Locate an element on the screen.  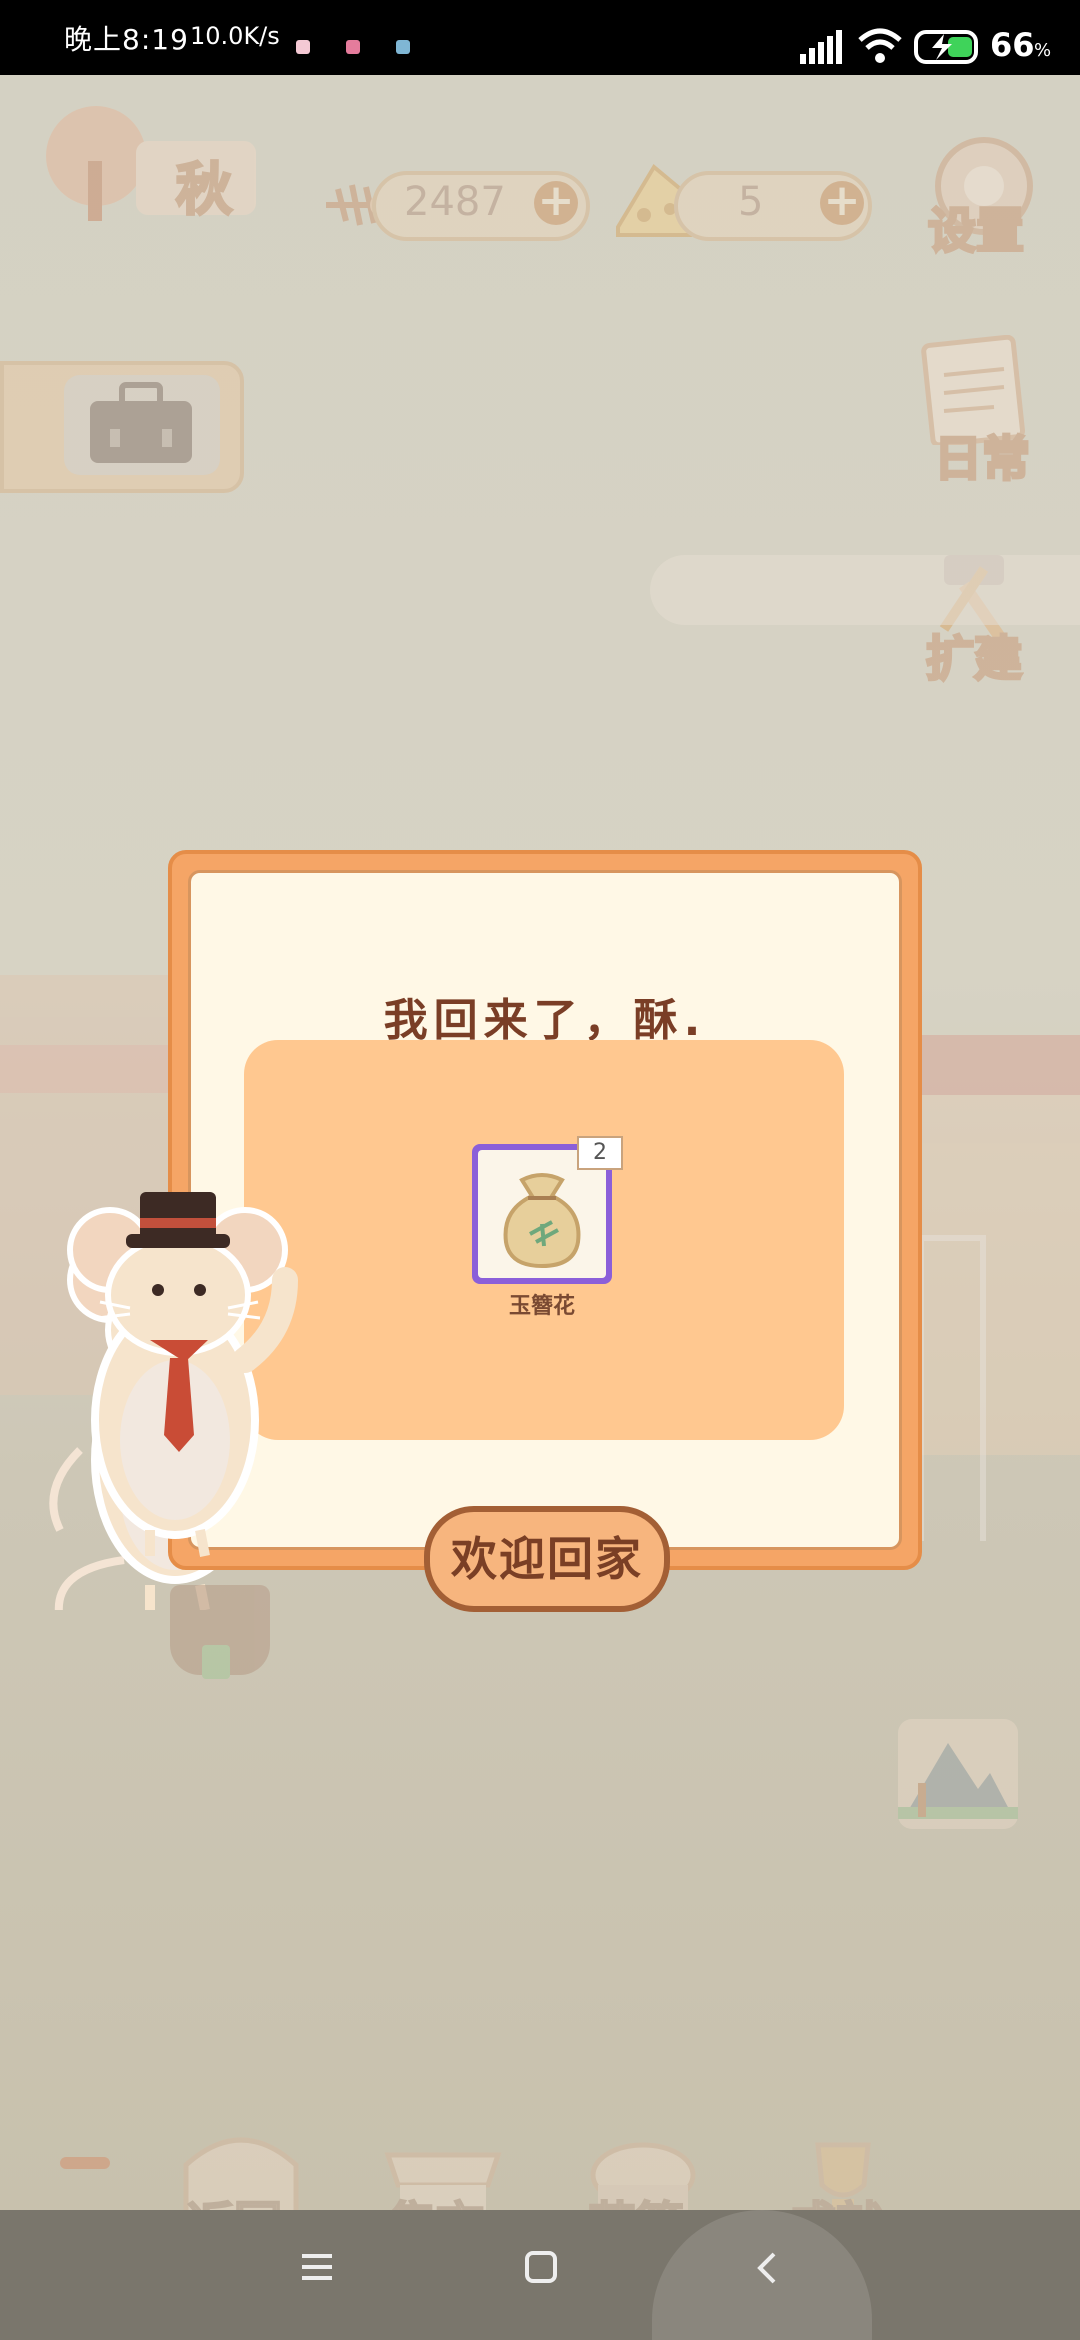
welcome-home-button: 欢迎回家 is located at coordinates (547, 1559).